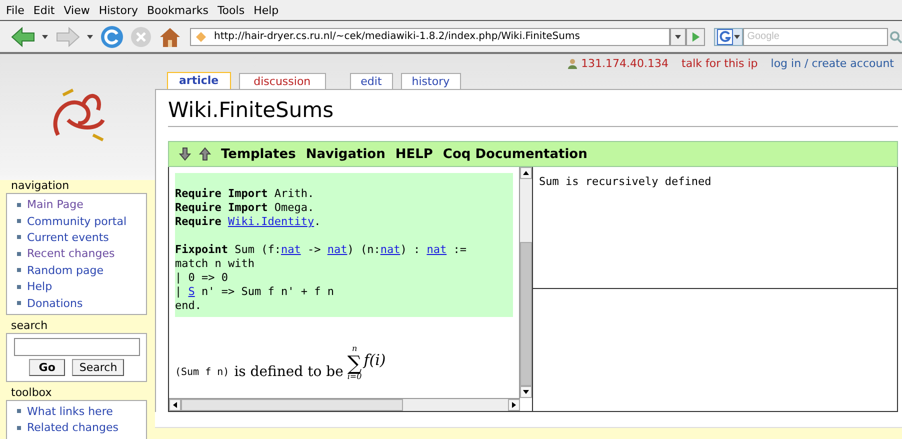 Image resolution: width=902 pixels, height=439 pixels. Describe the element at coordinates (729, 37) in the screenshot. I see `search-engine-button` at that location.